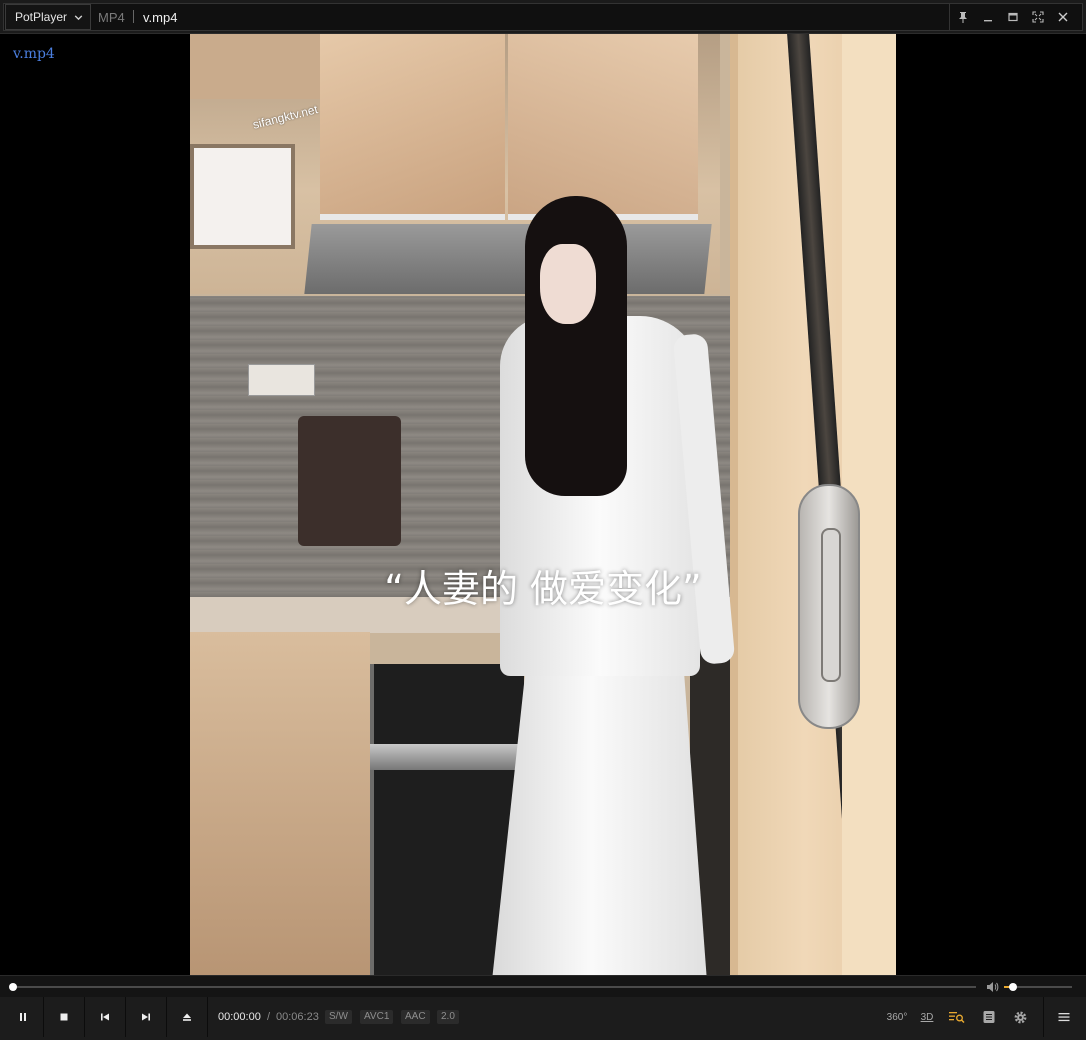 This screenshot has width=1086, height=1040. I want to click on close-button, so click(1062, 17).